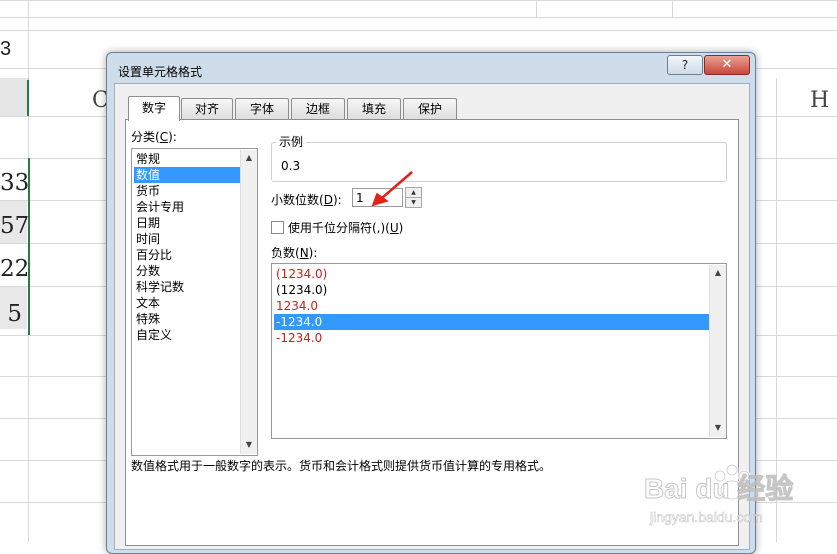 The image size is (837, 554). Describe the element at coordinates (374, 108) in the screenshot. I see `tab-fill: 填充` at that location.